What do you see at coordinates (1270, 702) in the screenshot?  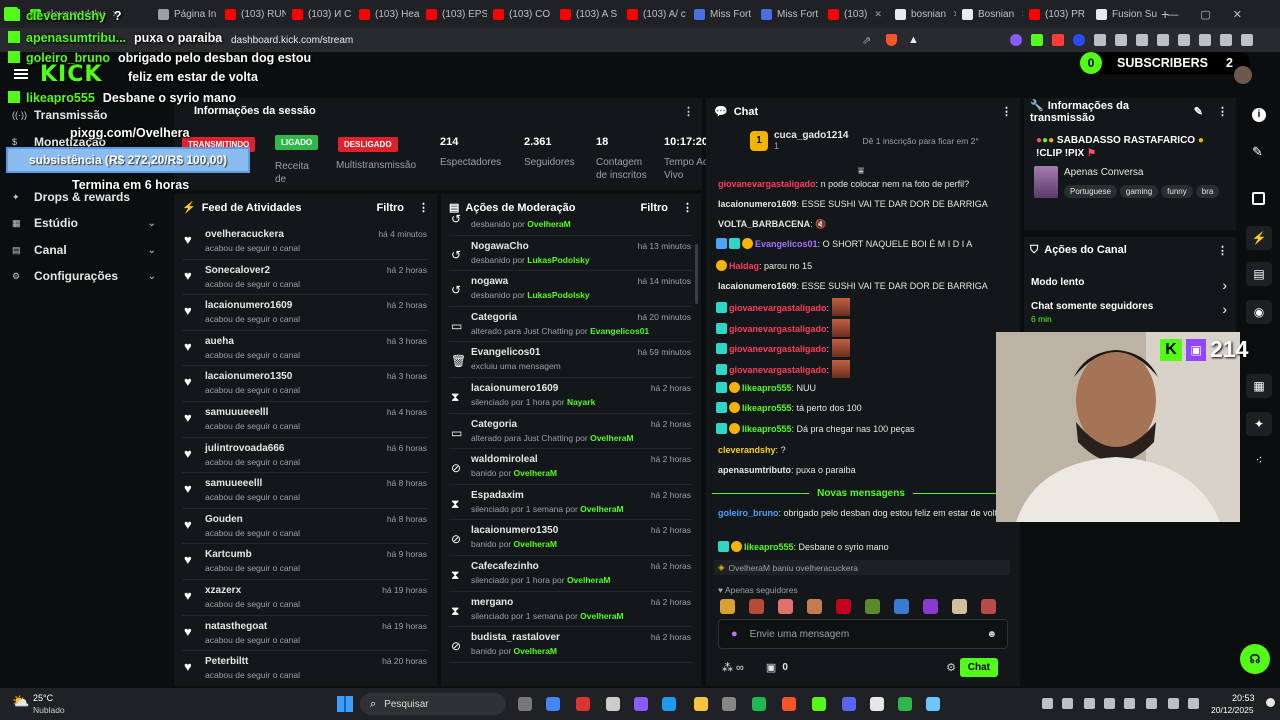 I see `notification-icon` at bounding box center [1270, 702].